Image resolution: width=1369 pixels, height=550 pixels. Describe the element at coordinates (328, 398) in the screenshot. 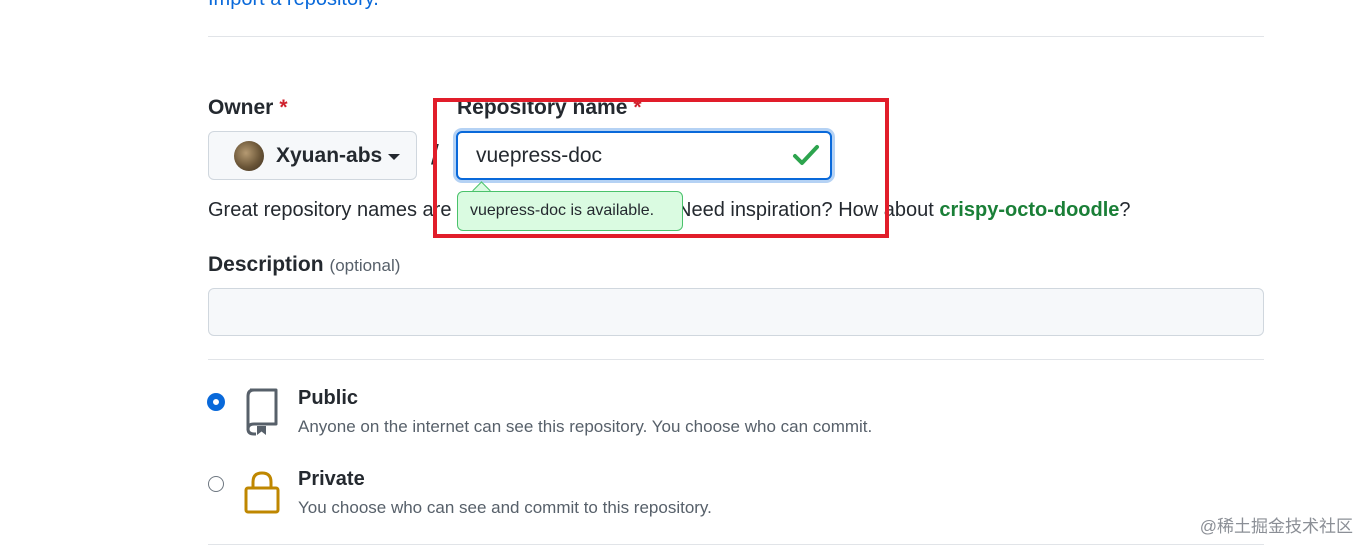

I see `visibility-public-title: Public` at that location.